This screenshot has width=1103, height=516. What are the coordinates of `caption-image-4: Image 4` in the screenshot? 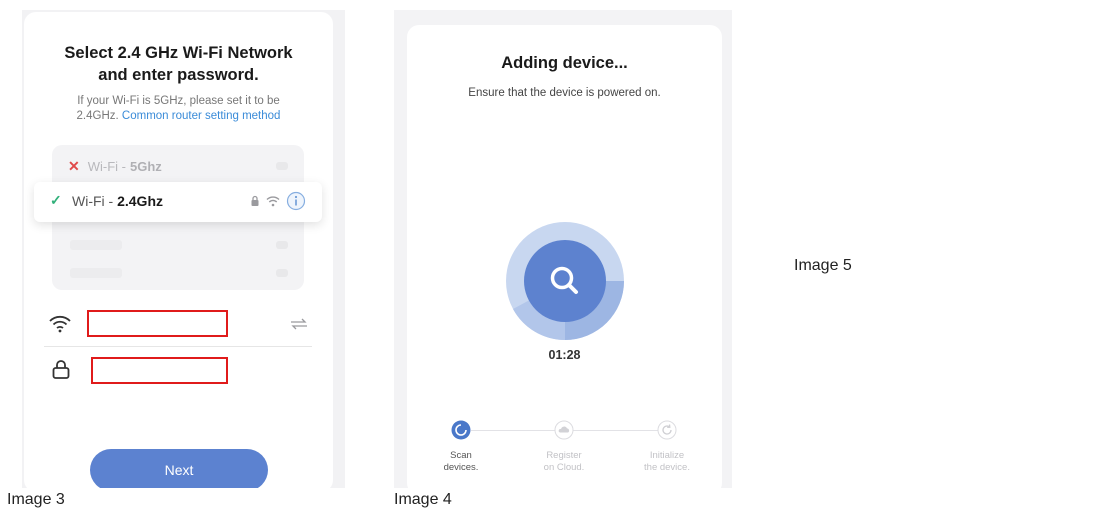 It's located at (423, 499).